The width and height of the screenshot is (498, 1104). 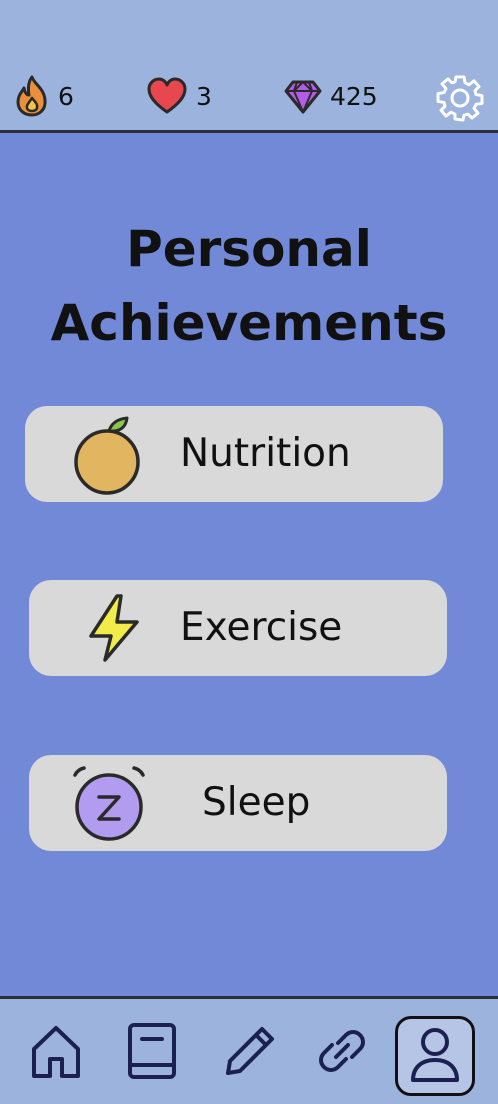 I want to click on heart-icon, so click(x=167, y=96).